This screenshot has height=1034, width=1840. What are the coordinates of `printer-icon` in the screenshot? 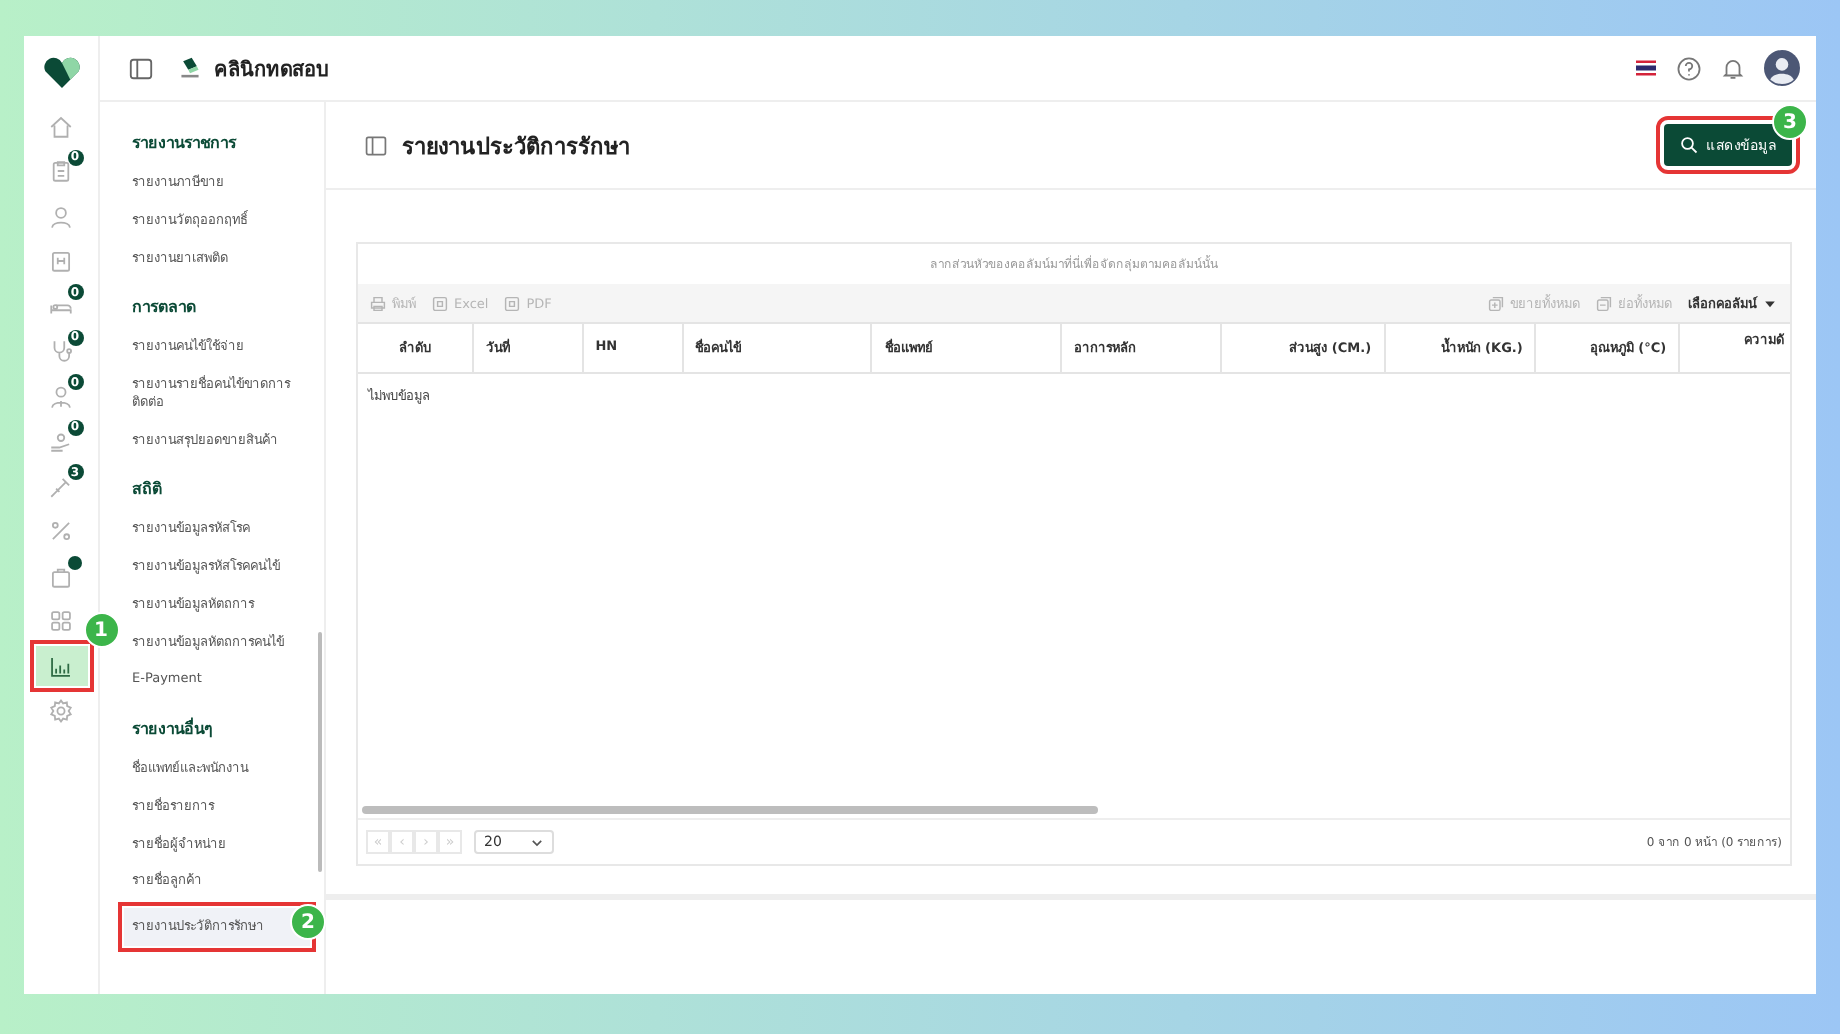 It's located at (378, 303).